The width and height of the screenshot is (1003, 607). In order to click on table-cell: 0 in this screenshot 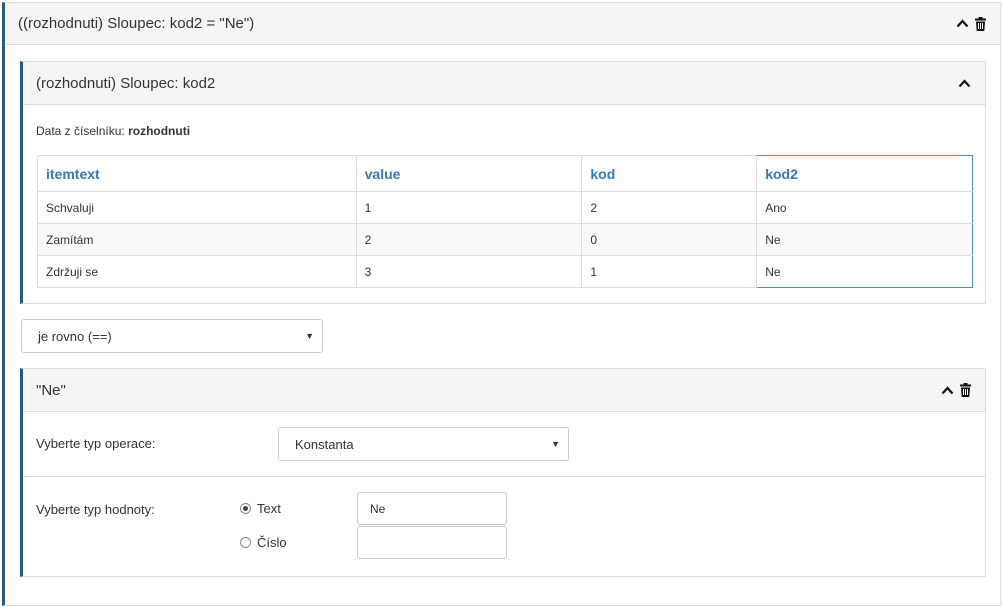, I will do `click(669, 239)`.